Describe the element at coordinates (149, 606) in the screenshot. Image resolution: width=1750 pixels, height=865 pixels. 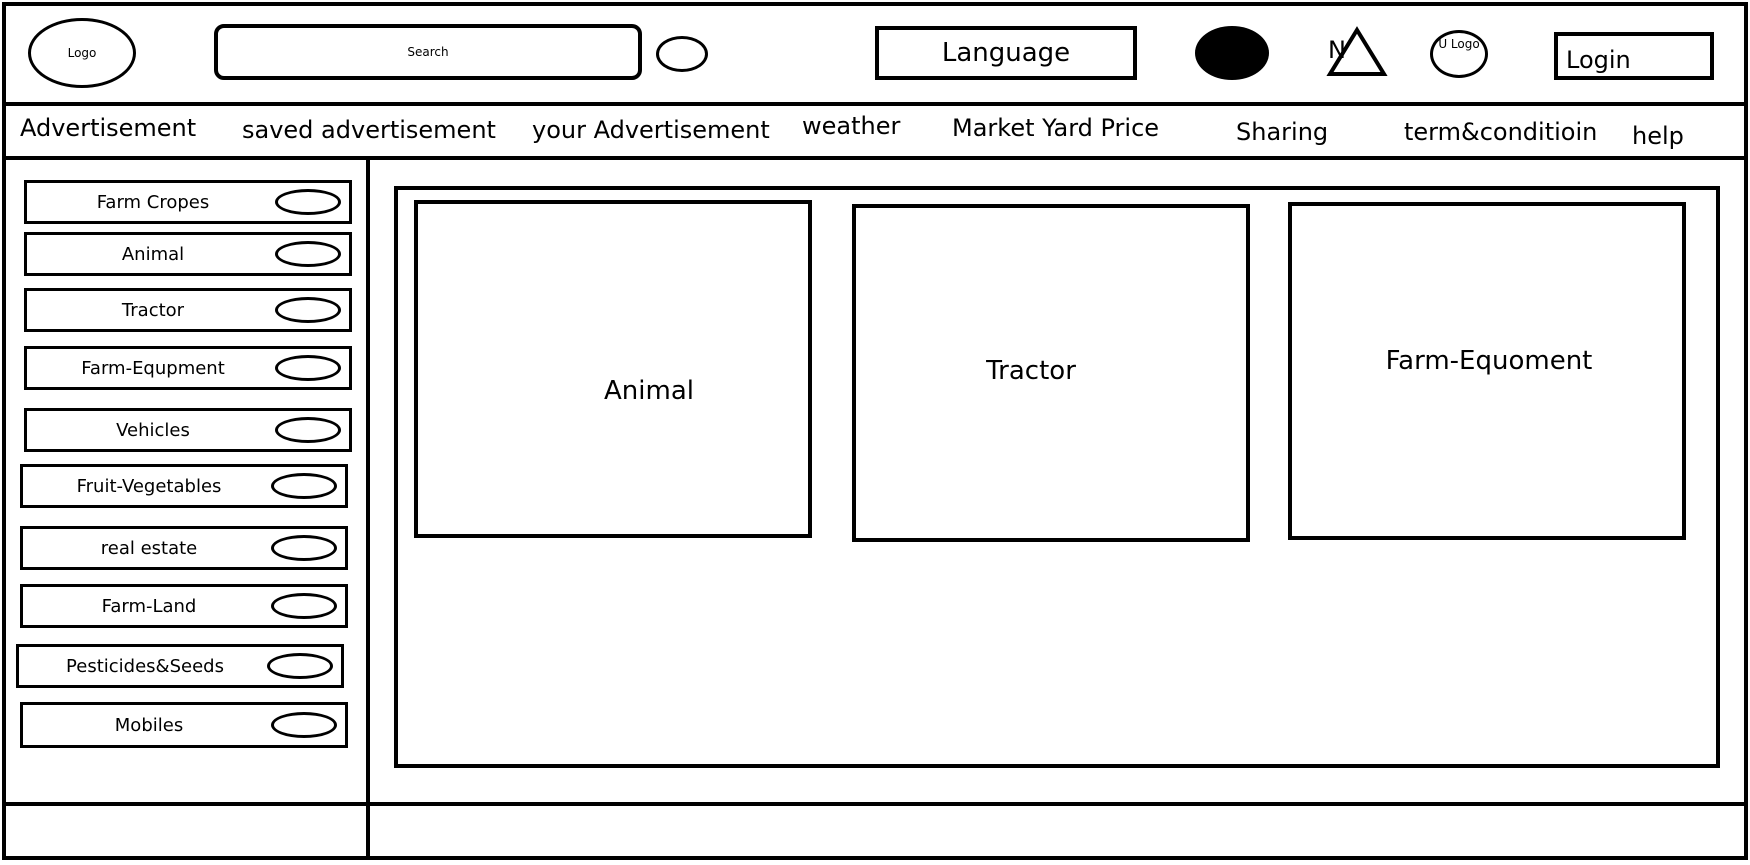
I see `sidebar-item-label: Farm-Land` at that location.